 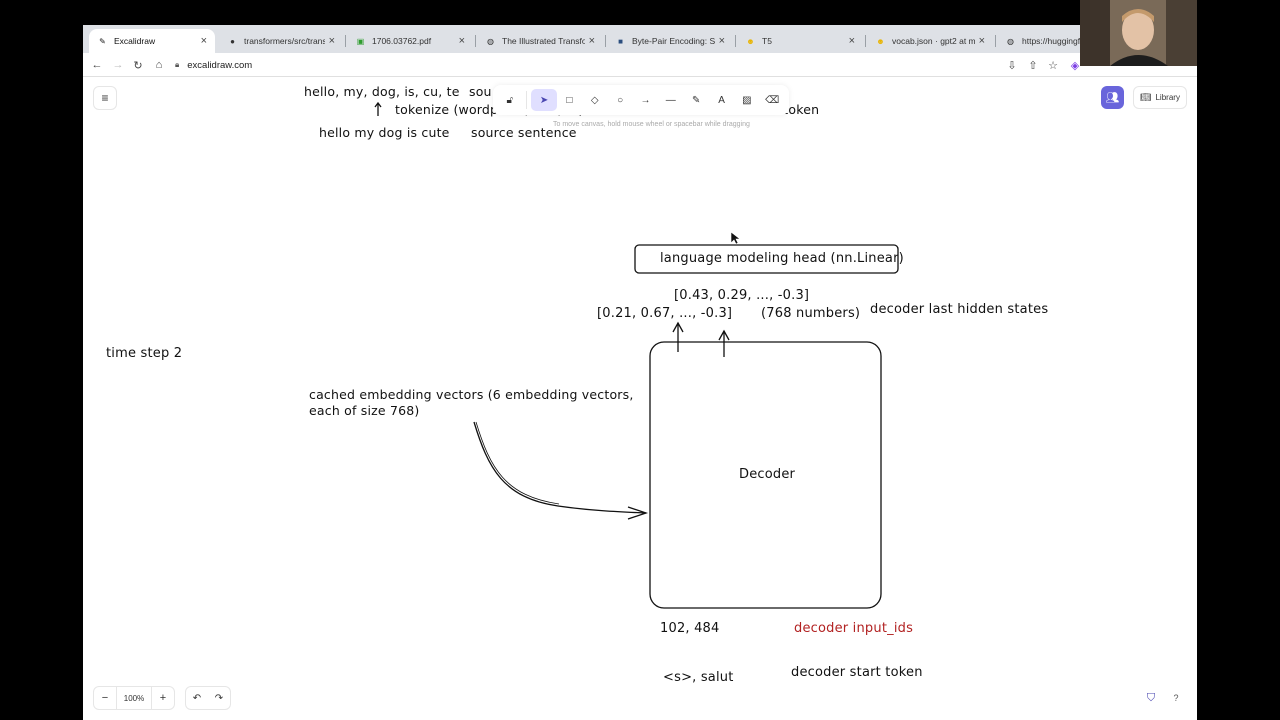 I want to click on decoder-last-hidden-label: decoder last hidden states, so click(x=959, y=309).